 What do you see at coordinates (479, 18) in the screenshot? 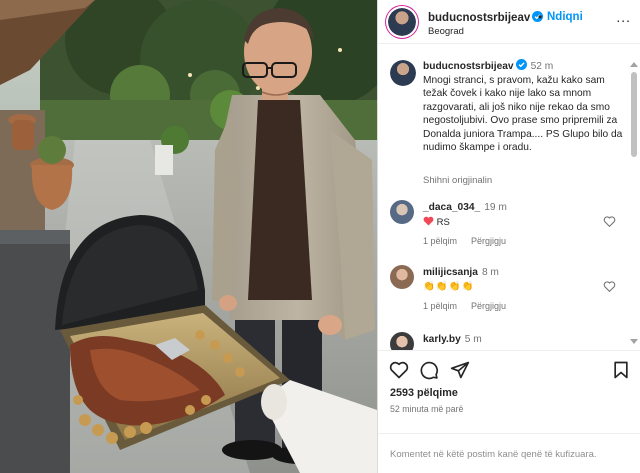
I see `author-username: buducnostsrbijeav` at bounding box center [479, 18].